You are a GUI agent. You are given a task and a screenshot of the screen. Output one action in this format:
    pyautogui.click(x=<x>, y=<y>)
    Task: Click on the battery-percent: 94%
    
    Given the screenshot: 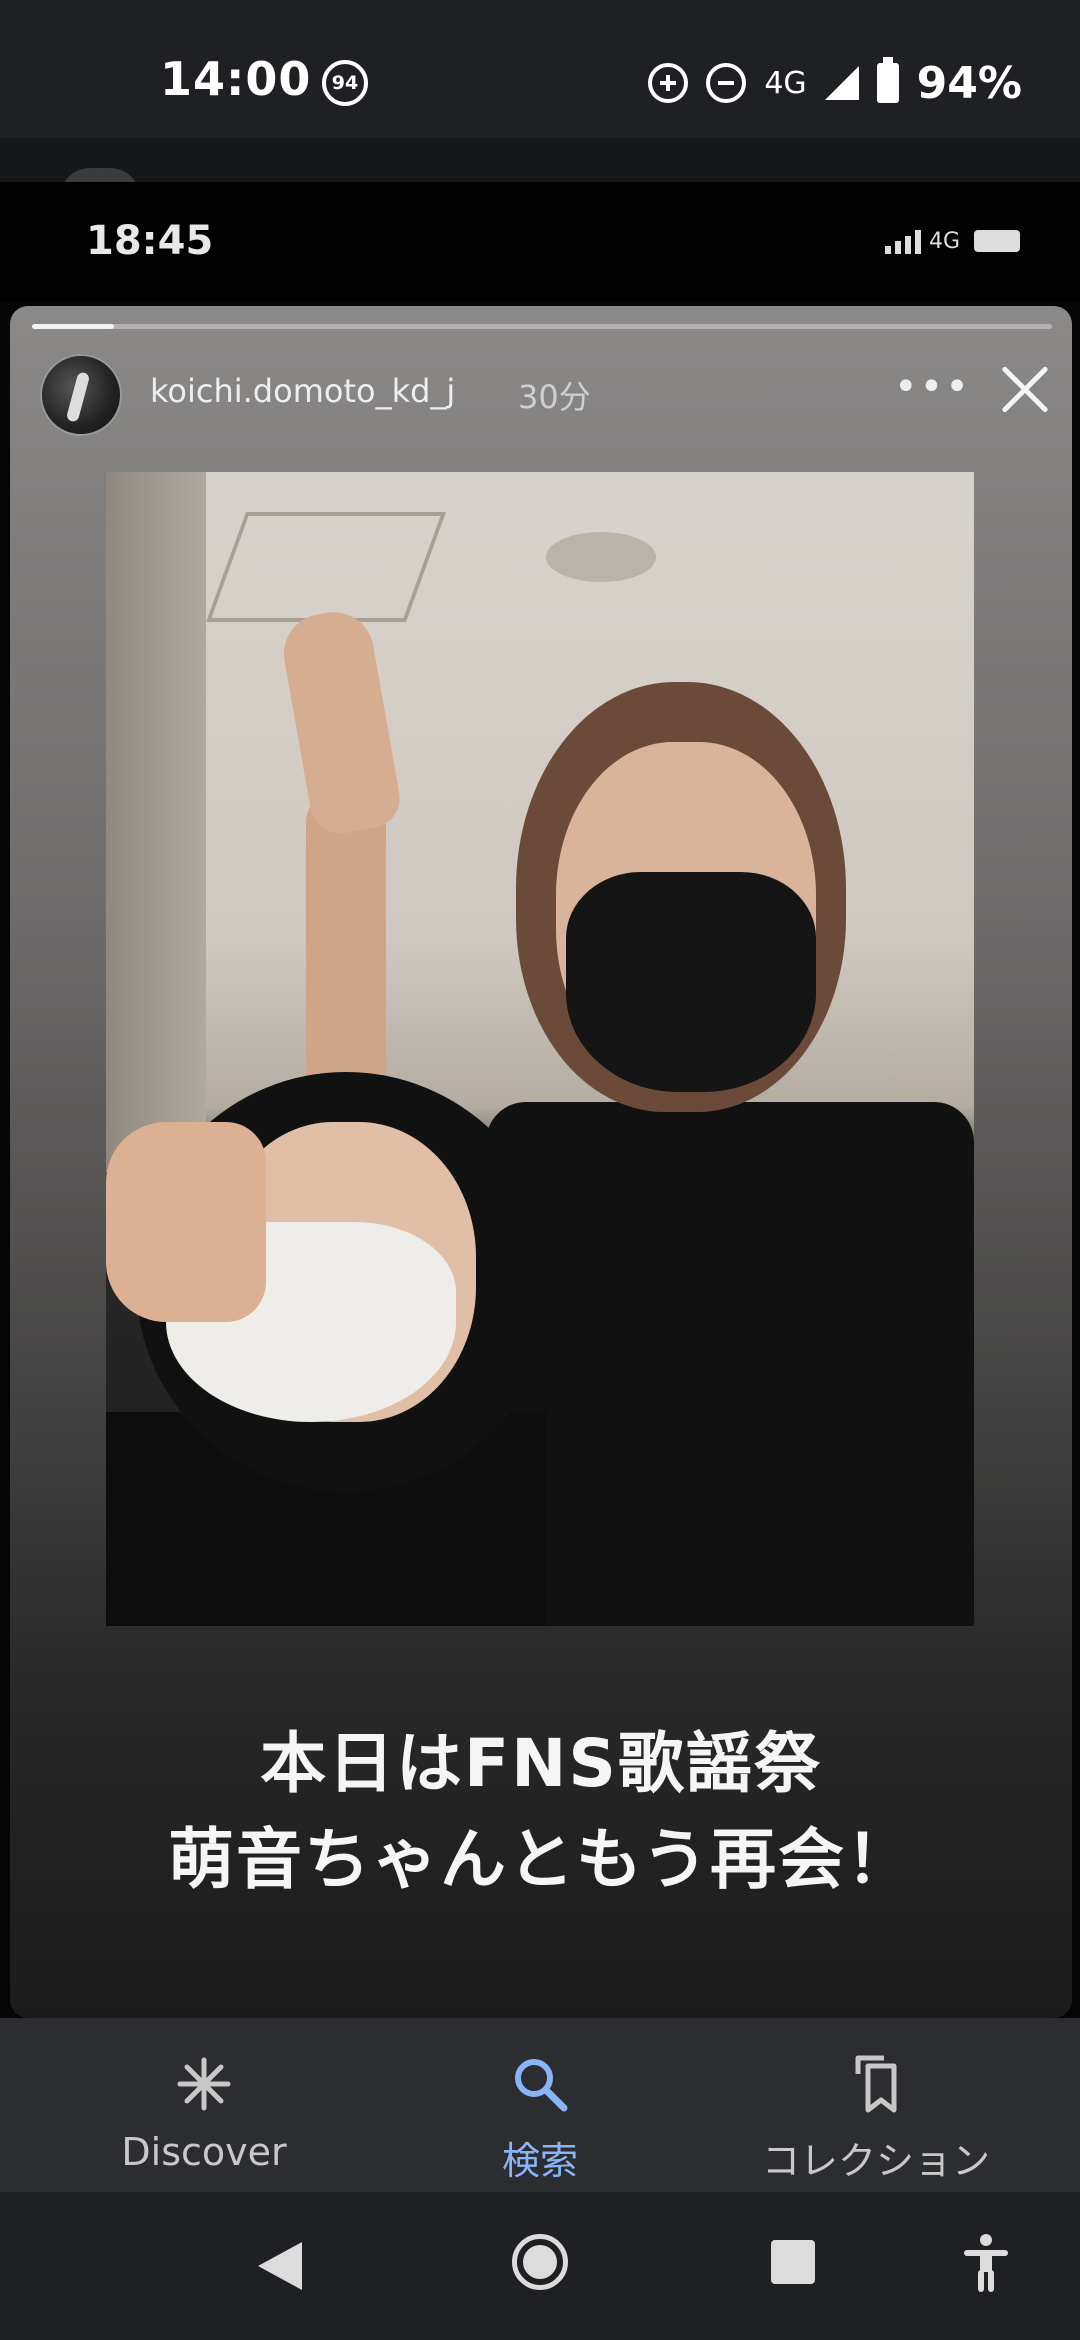 What is the action you would take?
    pyautogui.click(x=969, y=83)
    